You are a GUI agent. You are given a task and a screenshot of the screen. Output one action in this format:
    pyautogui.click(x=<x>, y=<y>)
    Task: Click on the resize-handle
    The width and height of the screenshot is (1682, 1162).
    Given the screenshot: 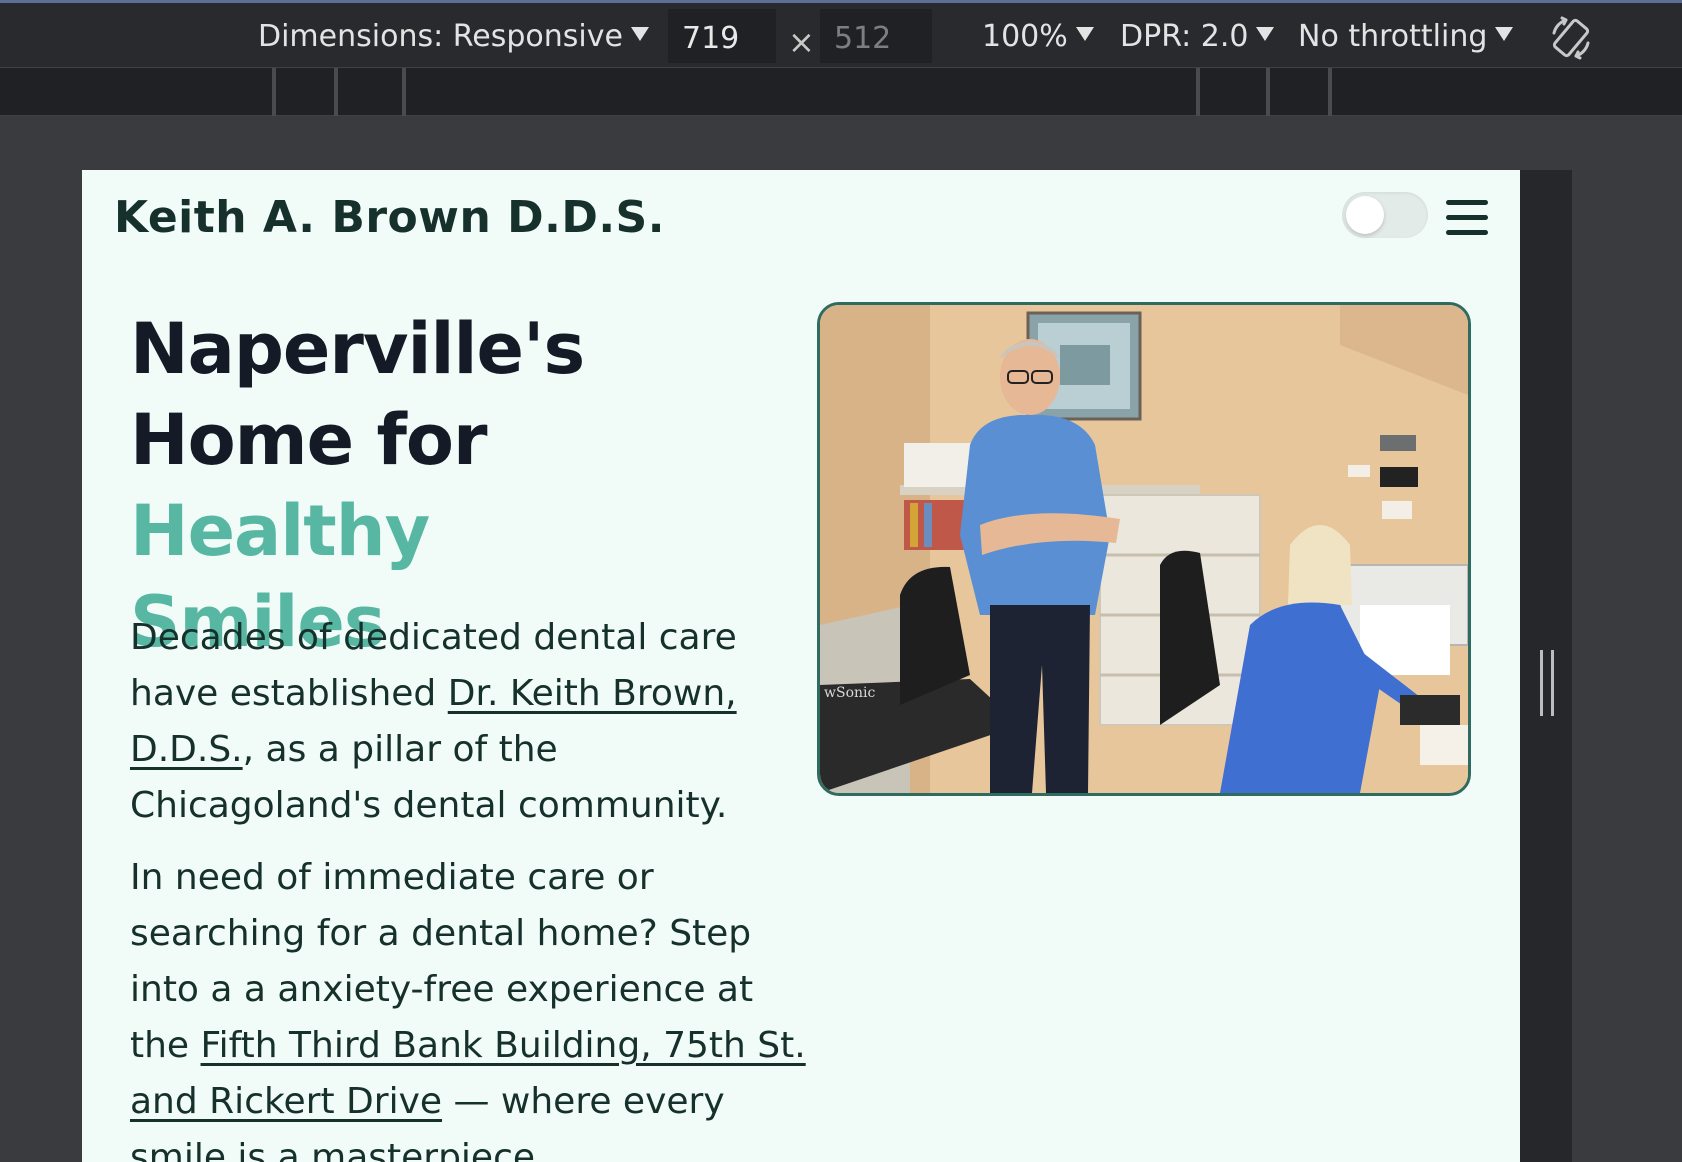 What is the action you would take?
    pyautogui.click(x=1547, y=683)
    